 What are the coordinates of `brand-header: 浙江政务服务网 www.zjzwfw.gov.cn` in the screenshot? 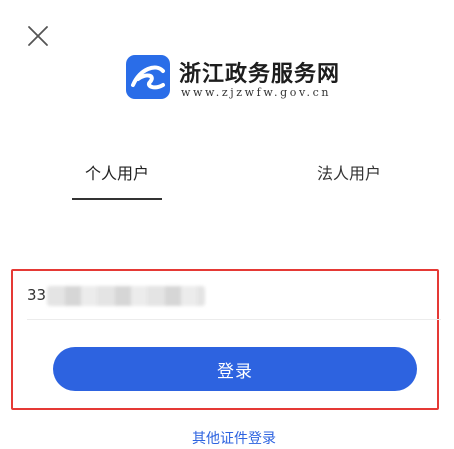 It's located at (241, 78).